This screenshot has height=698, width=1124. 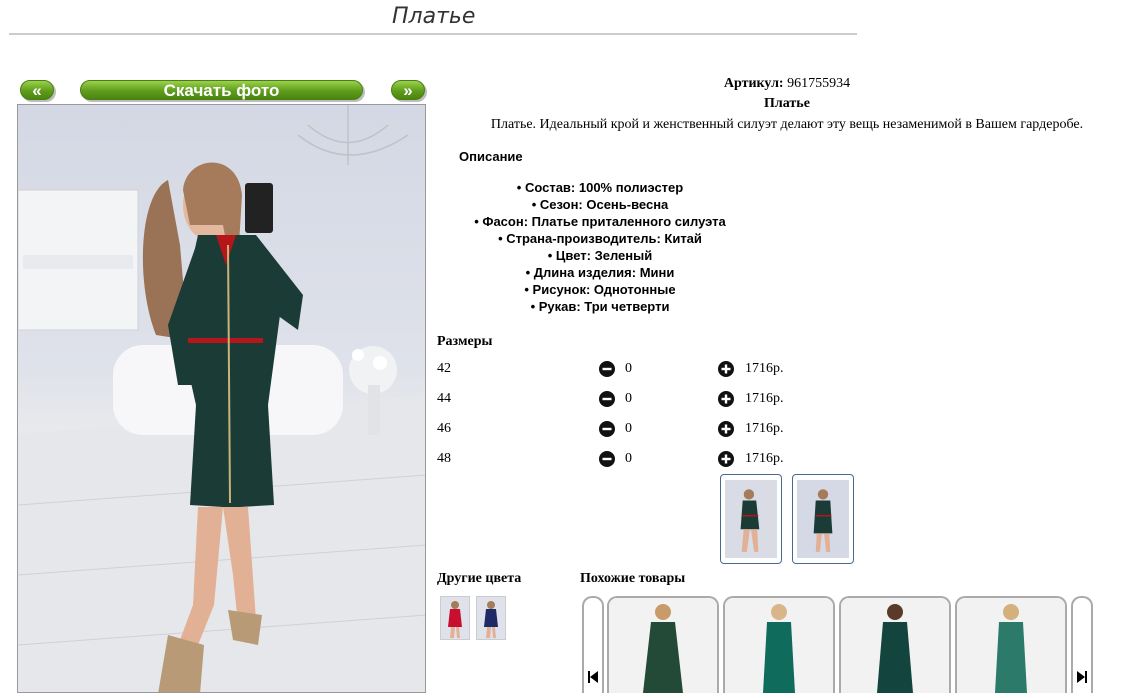 I want to click on size-row: 42 0 1716р., so click(x=647, y=371).